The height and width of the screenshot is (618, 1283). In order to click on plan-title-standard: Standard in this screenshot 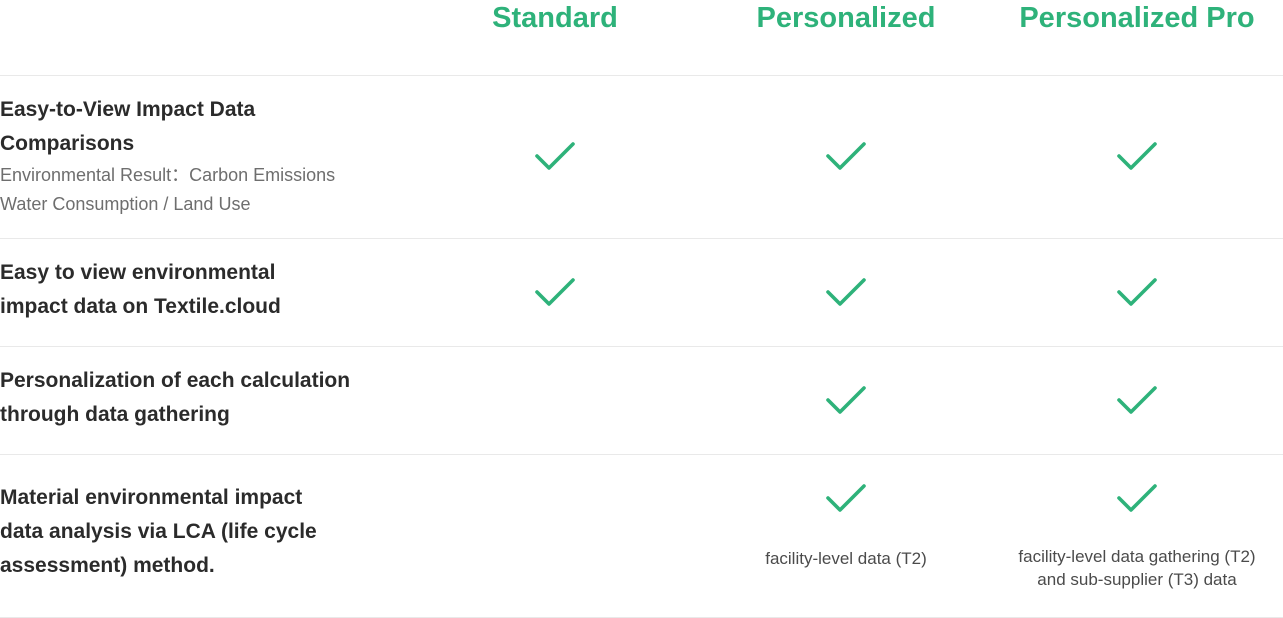, I will do `click(555, 18)`.